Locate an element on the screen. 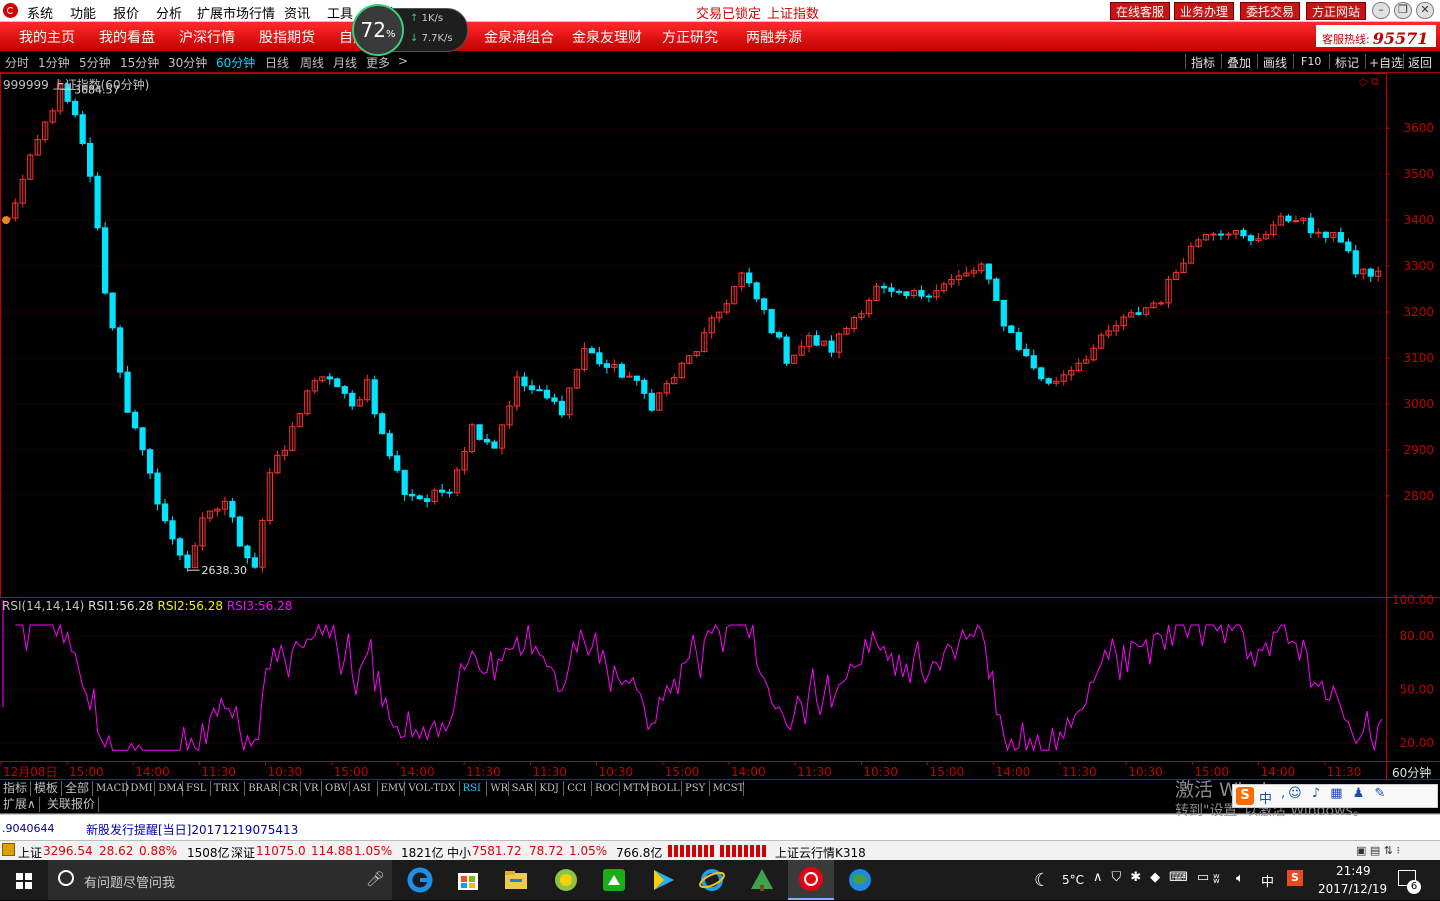  tool-mark: 标记 is located at coordinates (1347, 62).